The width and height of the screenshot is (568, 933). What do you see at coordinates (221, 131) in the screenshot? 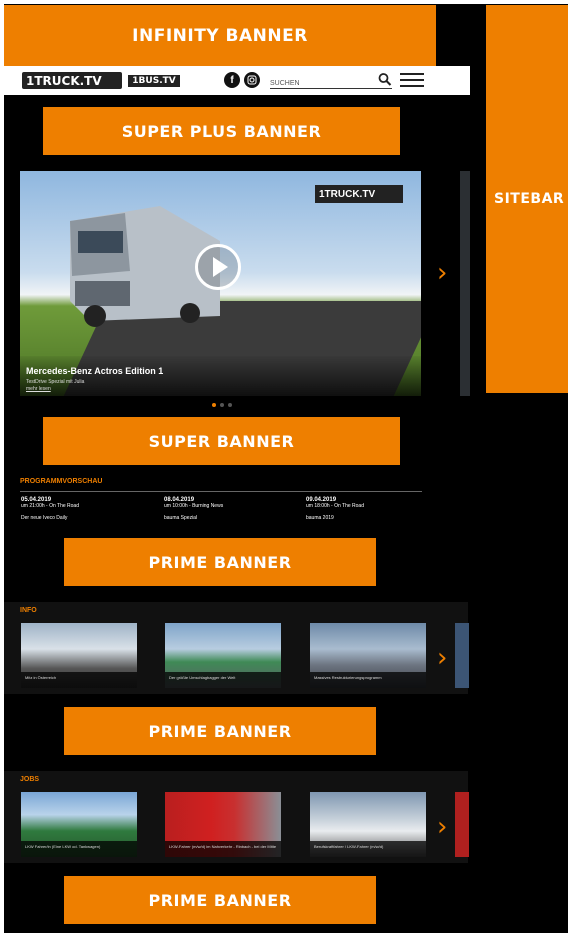
I see `super-plus-banner: SUPER PLUS BANNER` at bounding box center [221, 131].